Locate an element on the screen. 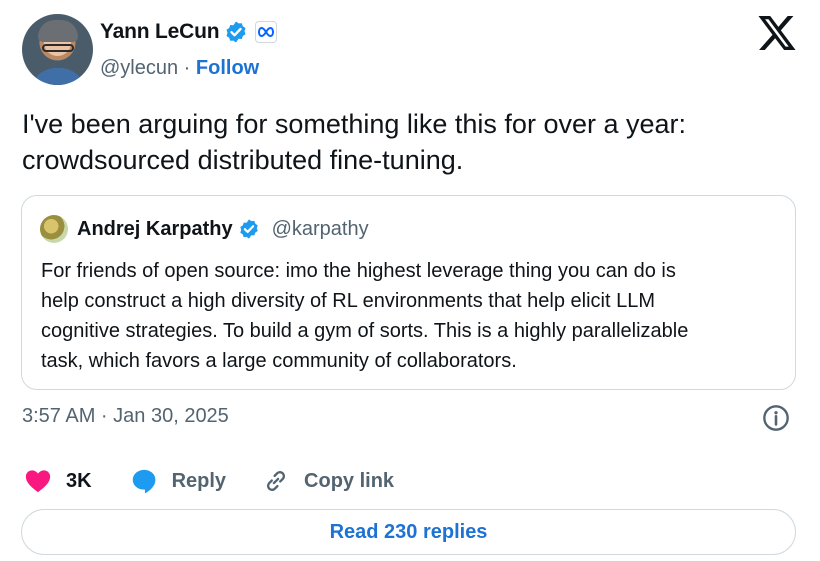 This screenshot has width=820, height=561. reply-button: Reply is located at coordinates (178, 481).